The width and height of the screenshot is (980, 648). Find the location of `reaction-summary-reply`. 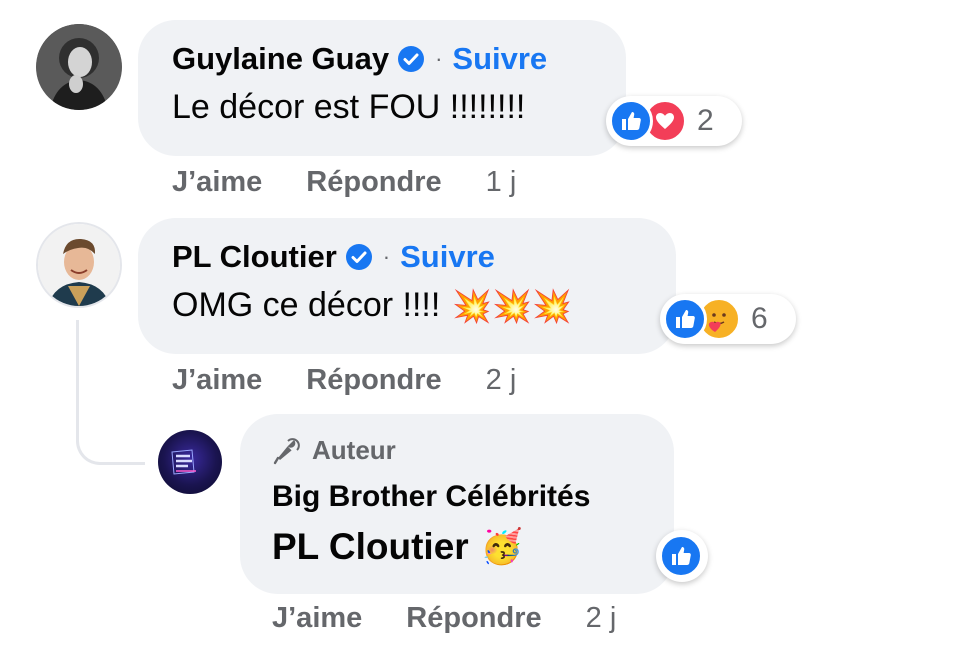

reaction-summary-reply is located at coordinates (682, 556).